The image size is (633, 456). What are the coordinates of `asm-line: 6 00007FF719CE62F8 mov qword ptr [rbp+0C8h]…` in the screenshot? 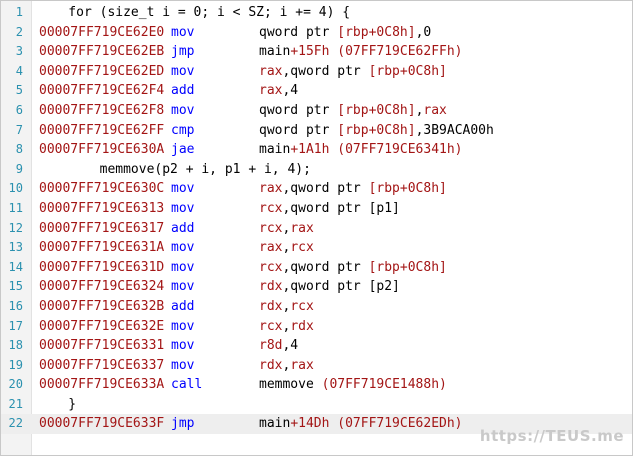 It's located at (316, 111).